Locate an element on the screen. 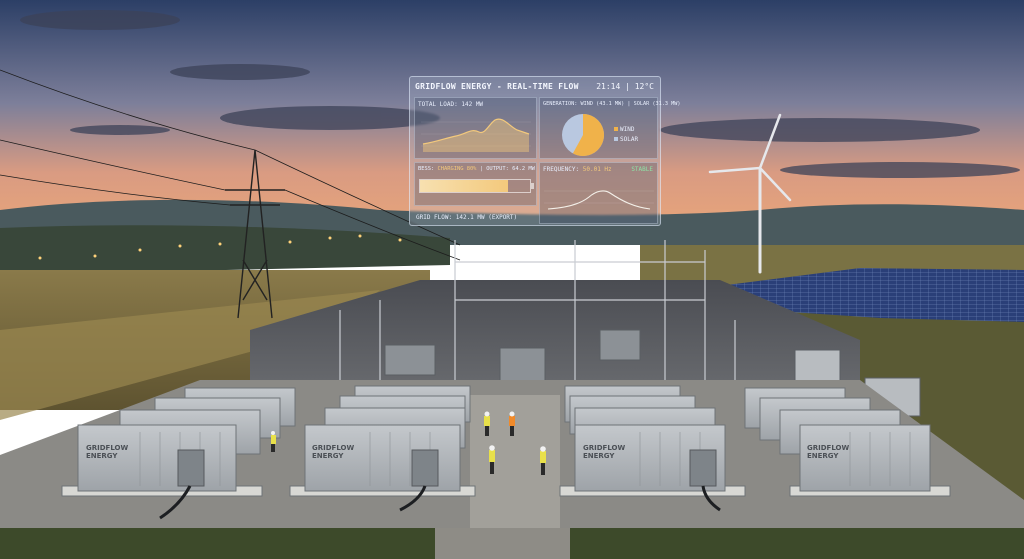  frequency-panel: FREQUENCY: 50.01 Hz STABLE is located at coordinates (598, 193).